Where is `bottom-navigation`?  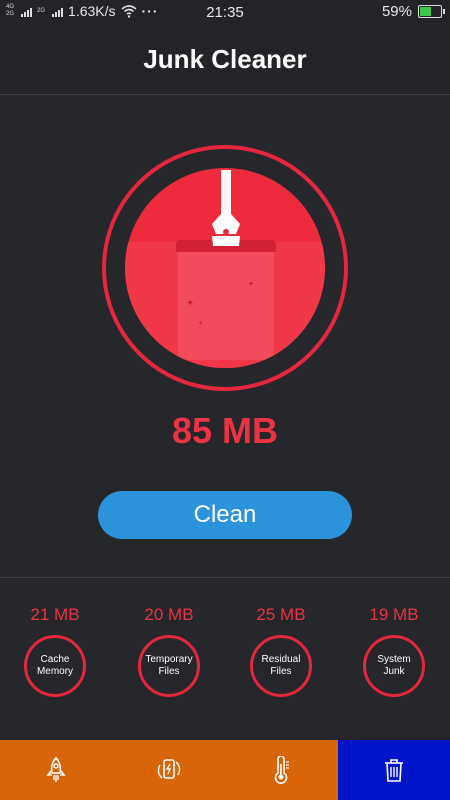 bottom-navigation is located at coordinates (225, 770).